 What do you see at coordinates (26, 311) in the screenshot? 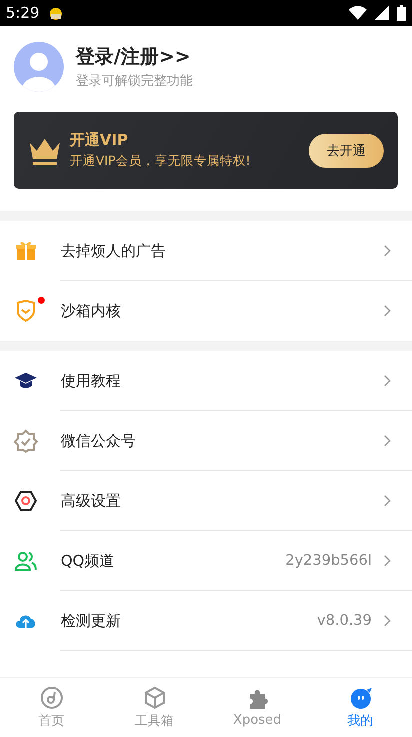
I see `shield-icon` at bounding box center [26, 311].